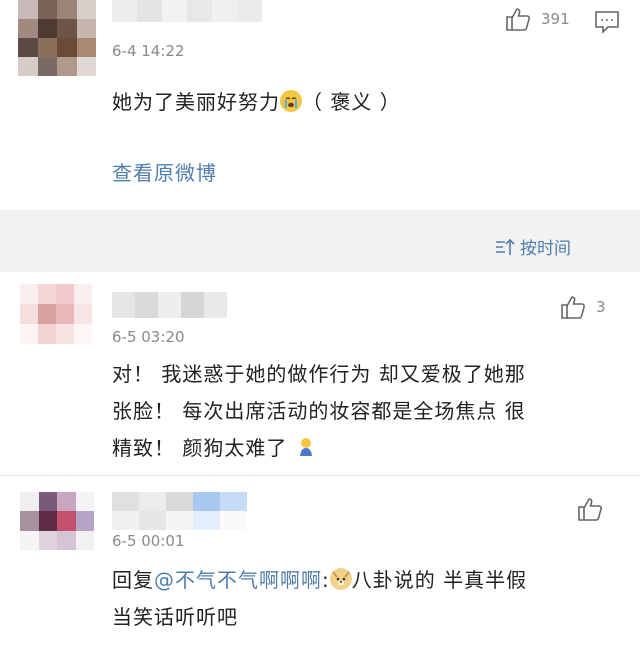 This screenshot has height=645, width=640. Describe the element at coordinates (320, 241) in the screenshot. I see `sort-bar: 按时间` at that location.